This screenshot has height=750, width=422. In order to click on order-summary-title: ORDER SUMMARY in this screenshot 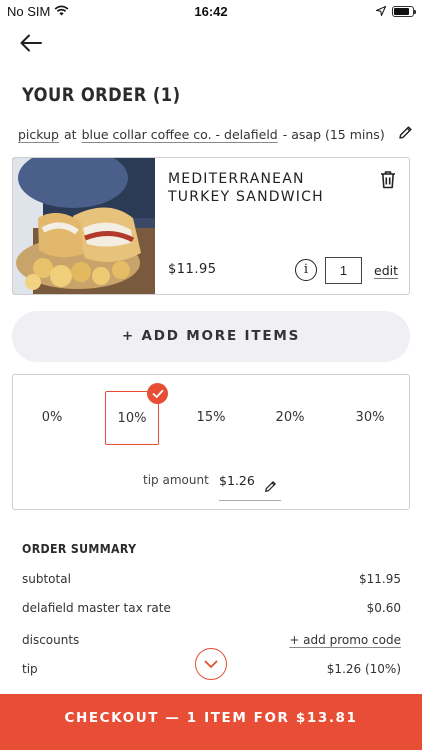, I will do `click(79, 548)`.